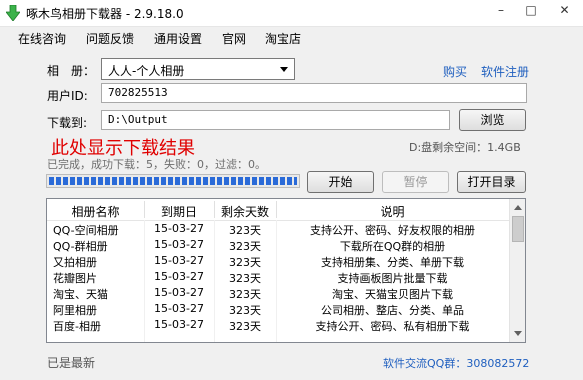  I want to click on cell-album-name: QQ-空间相册, so click(86, 230).